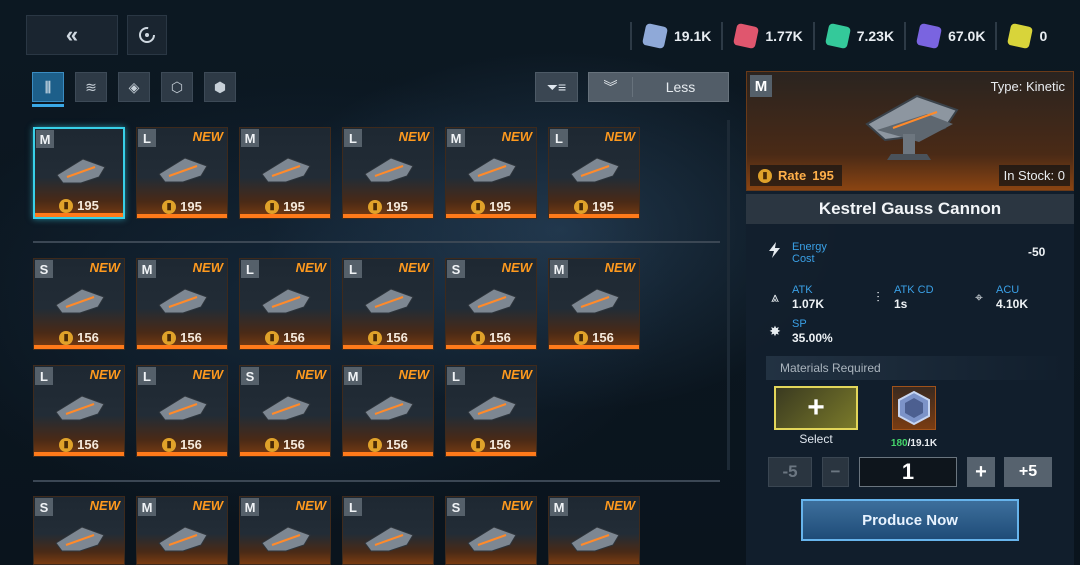 The image size is (1080, 565). I want to click on less-toggle-button: ︾ Less, so click(658, 87).